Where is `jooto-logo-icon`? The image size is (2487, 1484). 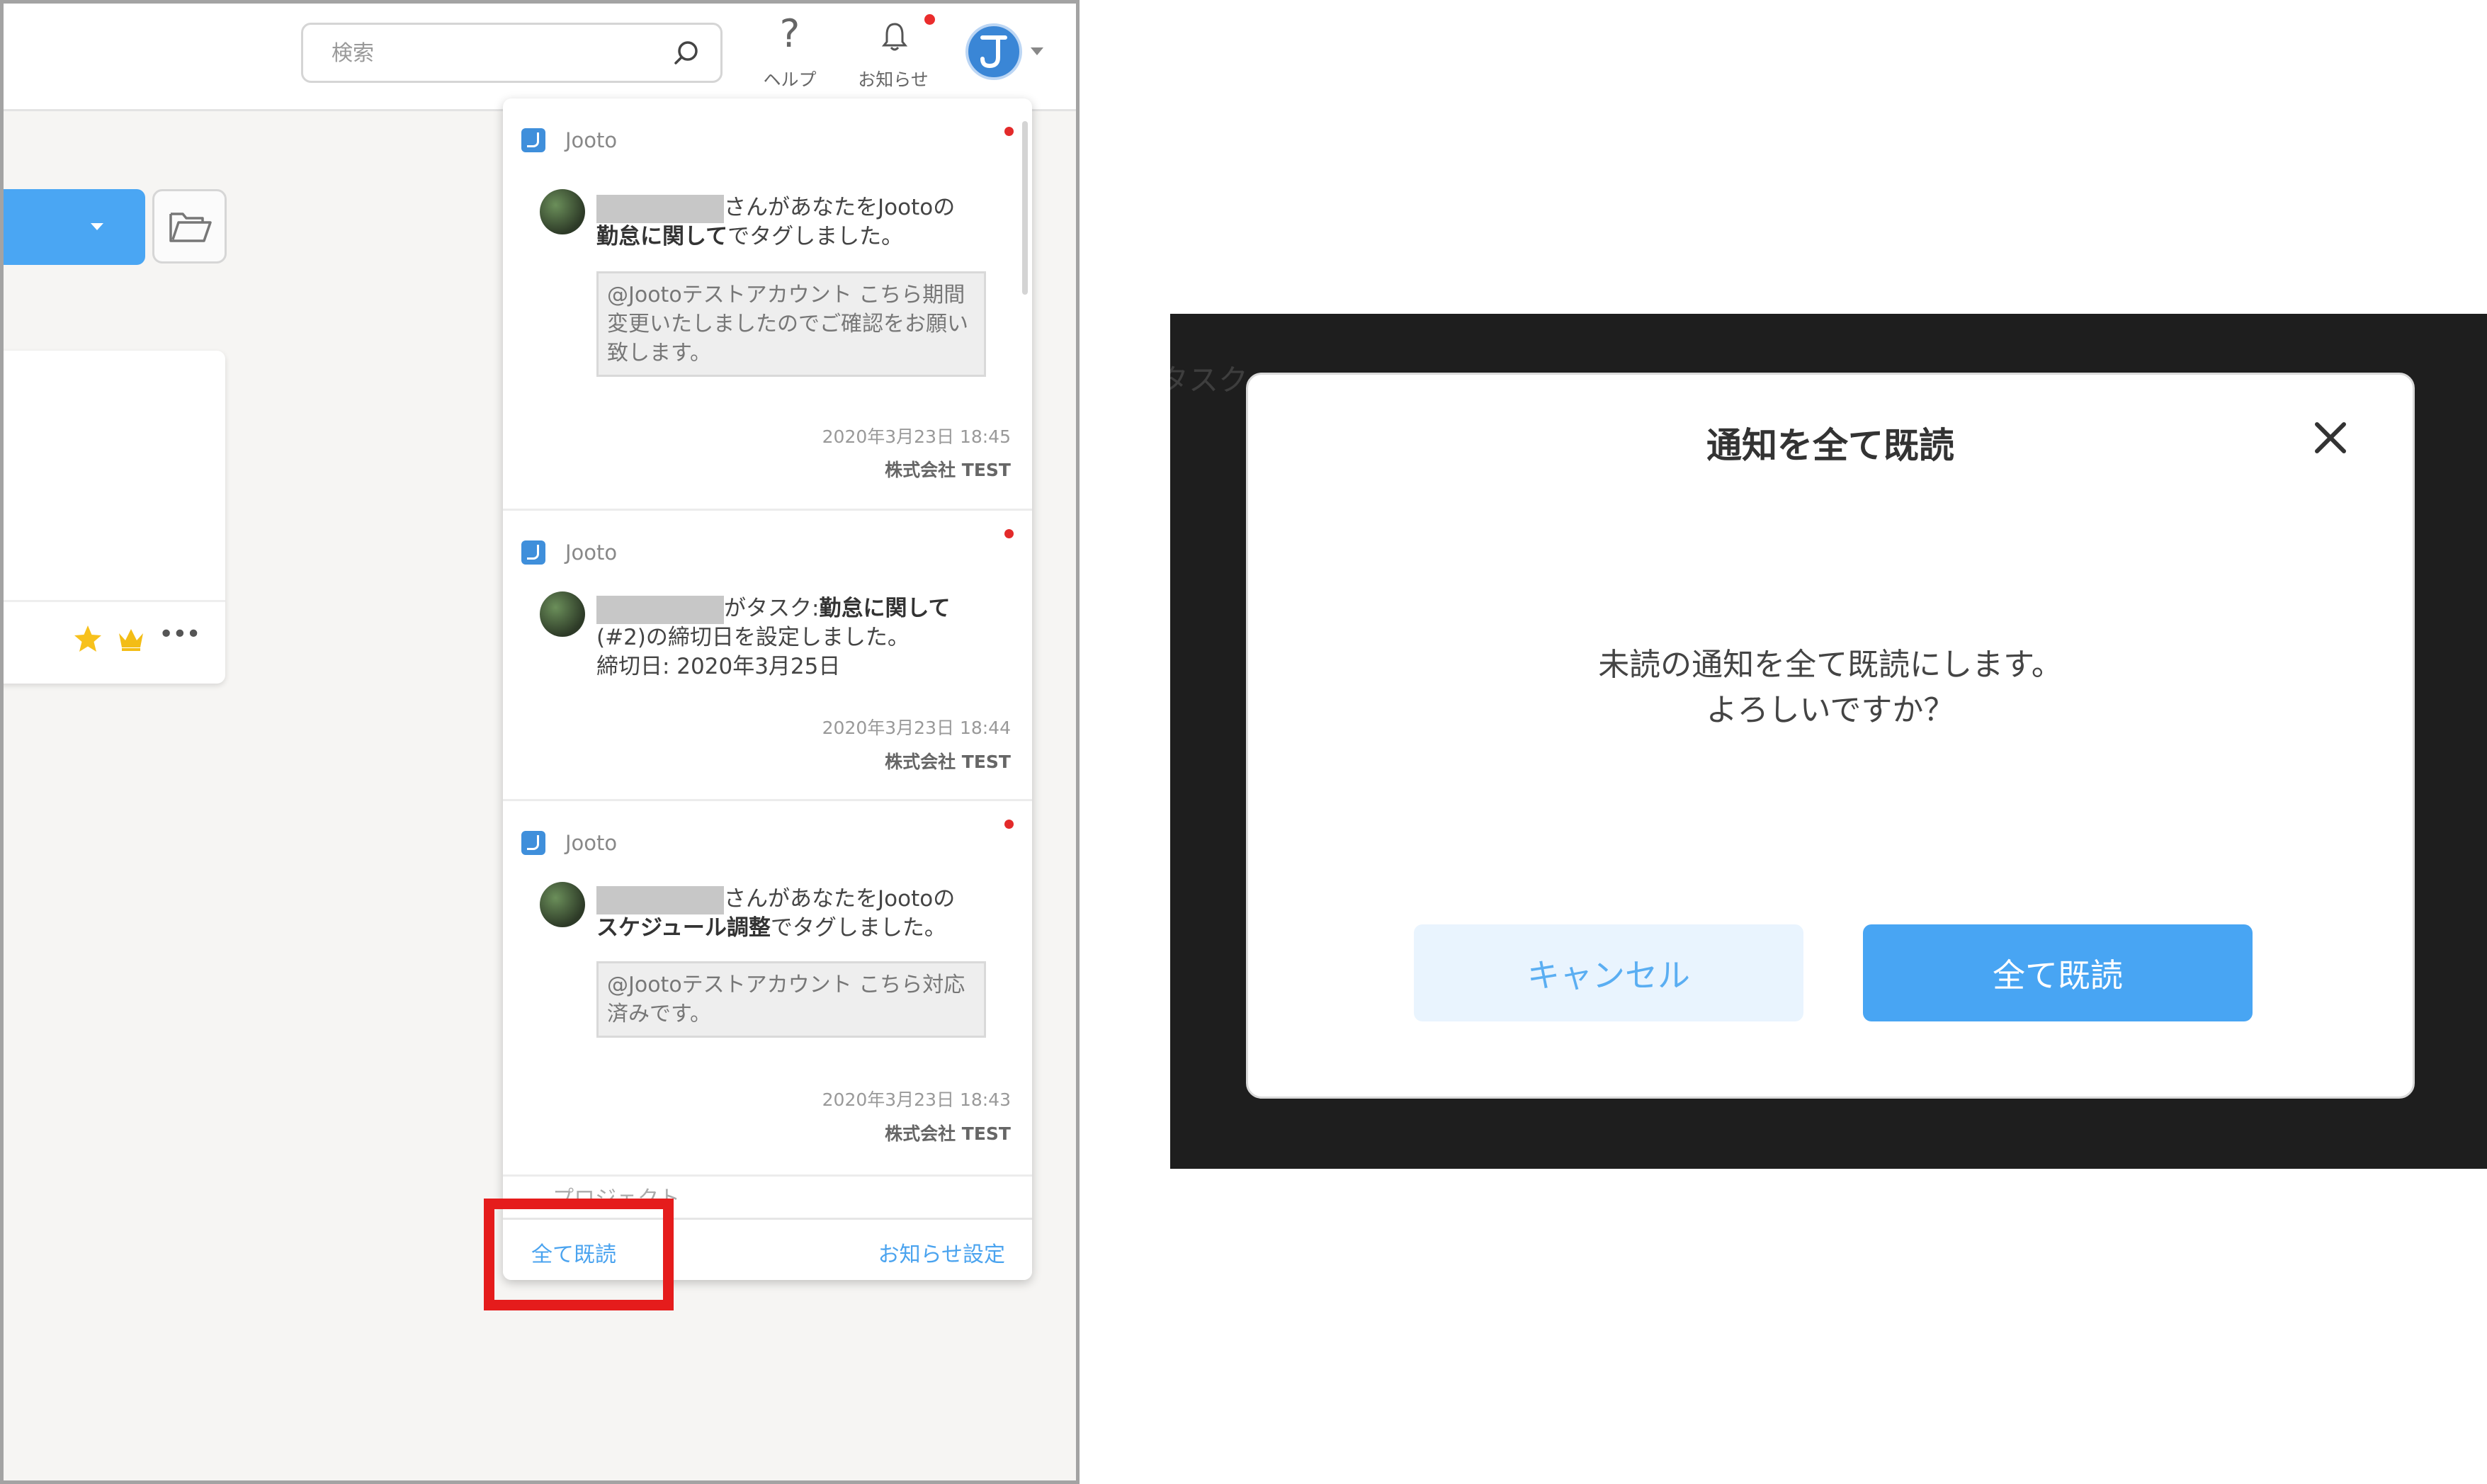 jooto-logo-icon is located at coordinates (994, 52).